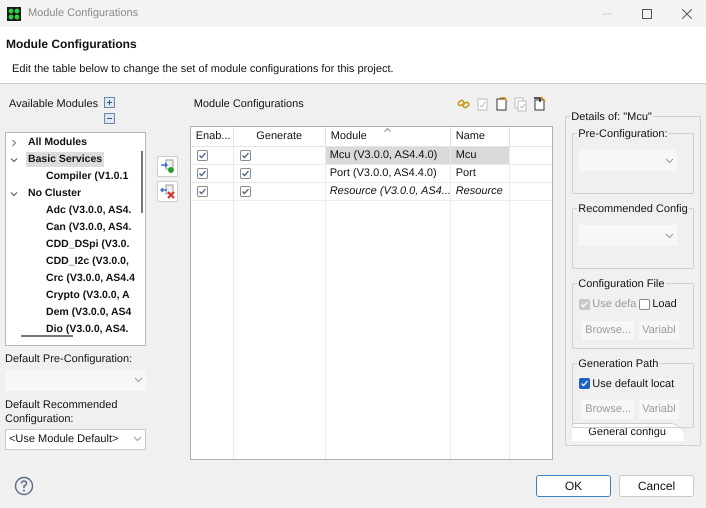  What do you see at coordinates (664, 304) in the screenshot?
I see `checkbox-label: Load` at bounding box center [664, 304].